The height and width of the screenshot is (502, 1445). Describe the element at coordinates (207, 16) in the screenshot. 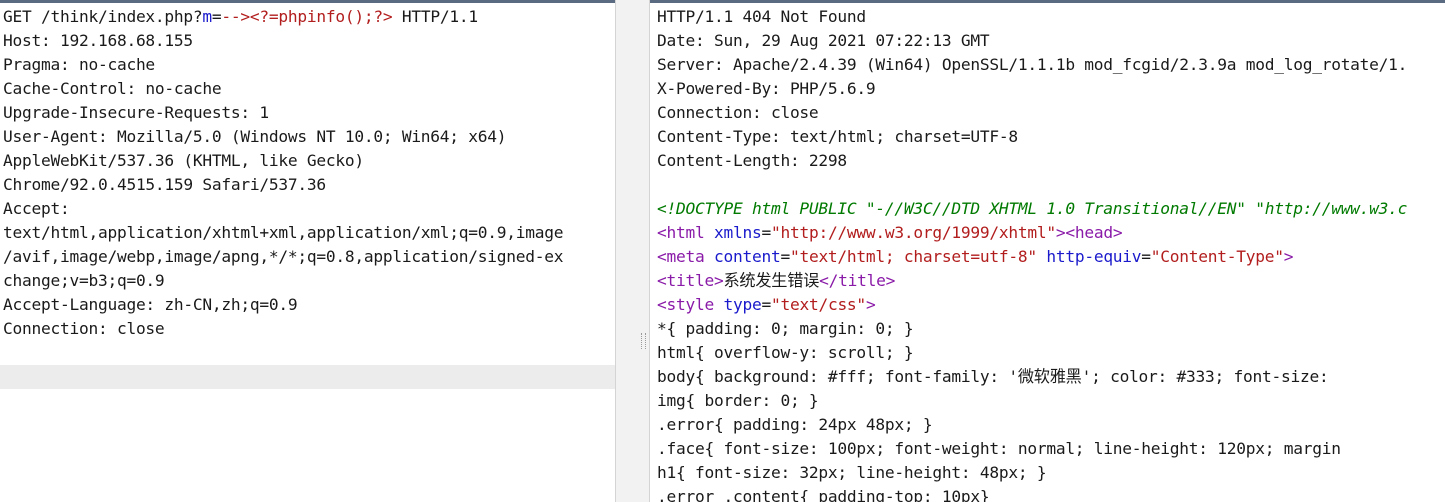

I see `request-param-name: m` at that location.